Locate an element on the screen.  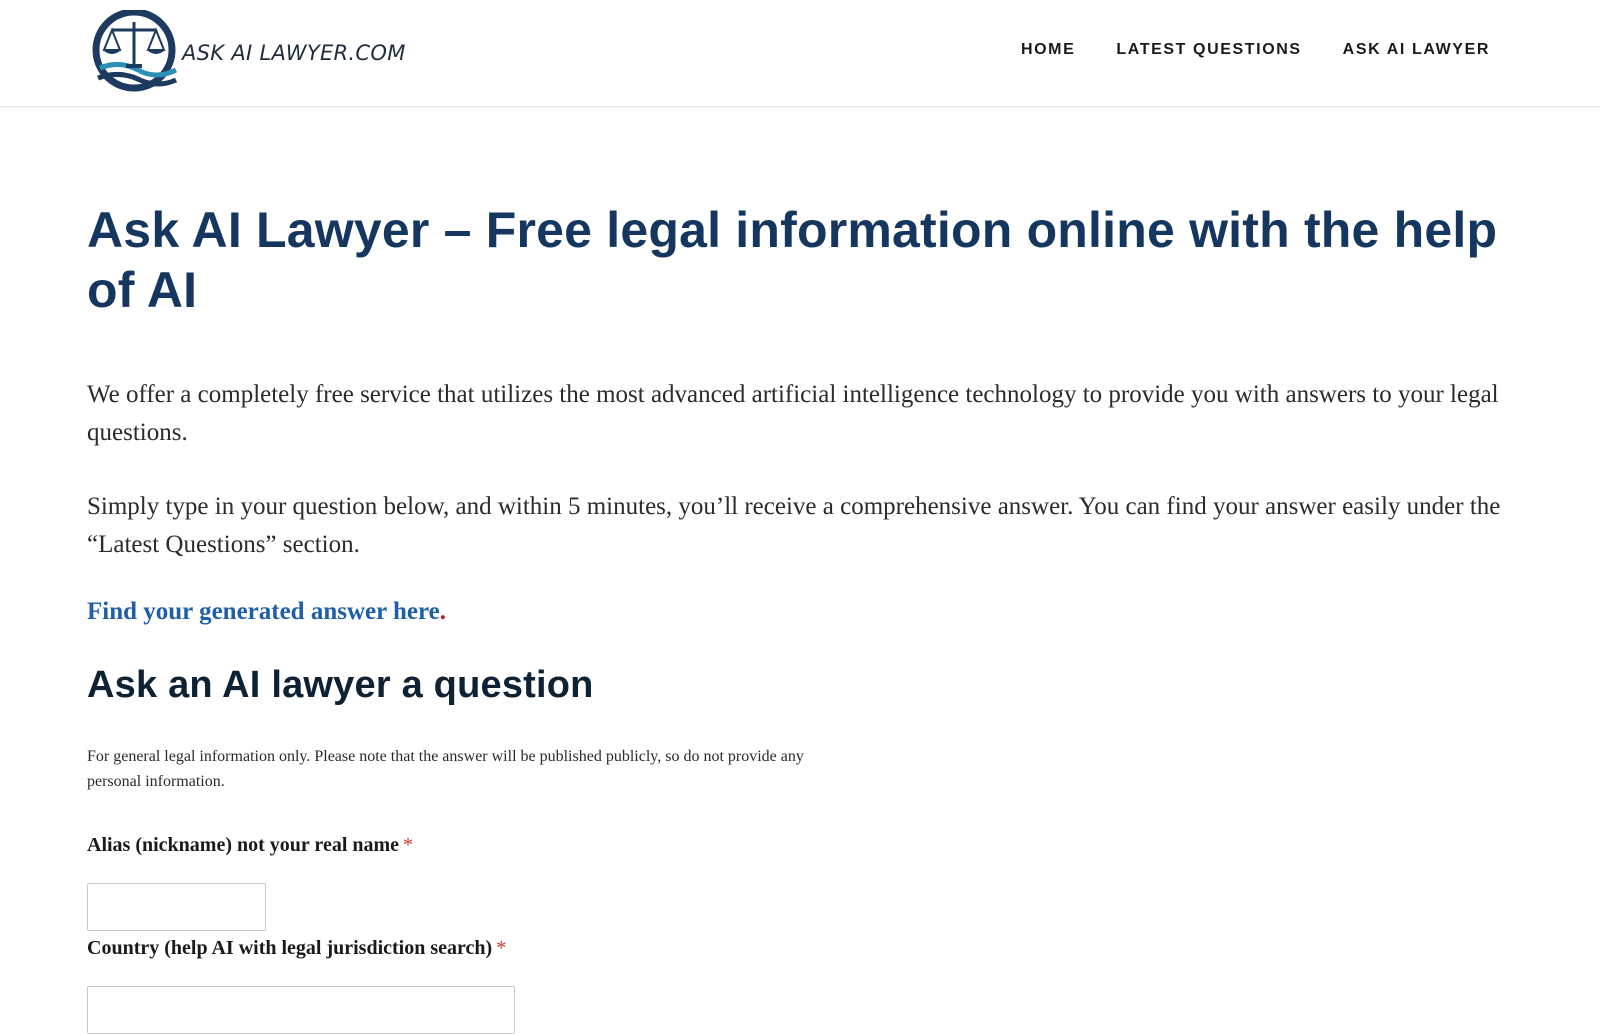
find-answer-link: Find your generated answer here is located at coordinates (263, 611).